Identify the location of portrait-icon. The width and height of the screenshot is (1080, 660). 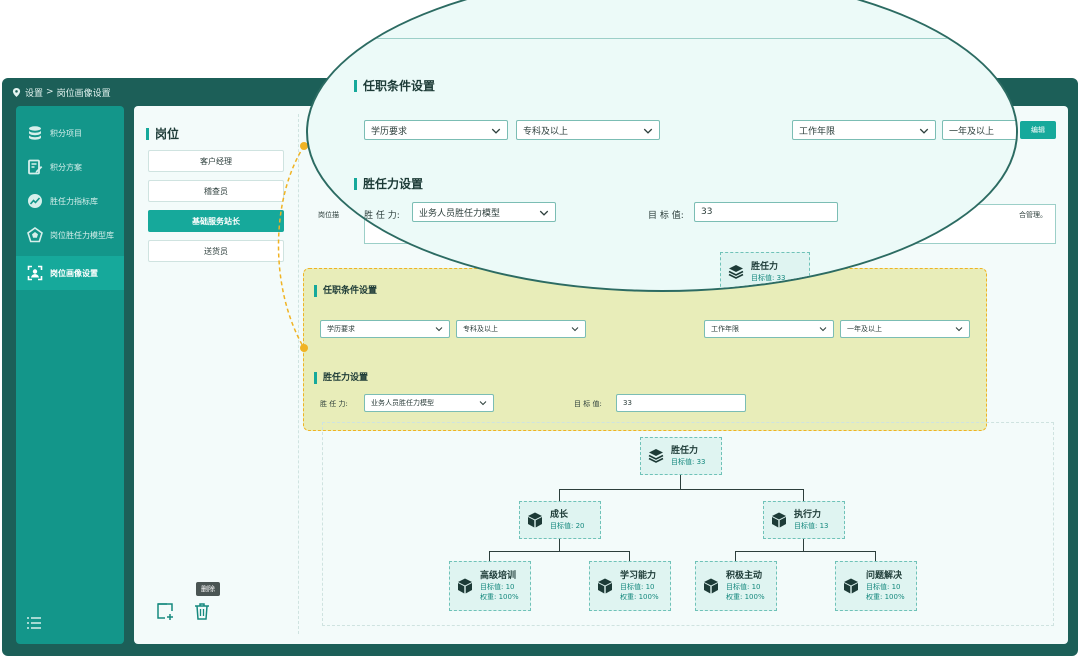
(35, 273).